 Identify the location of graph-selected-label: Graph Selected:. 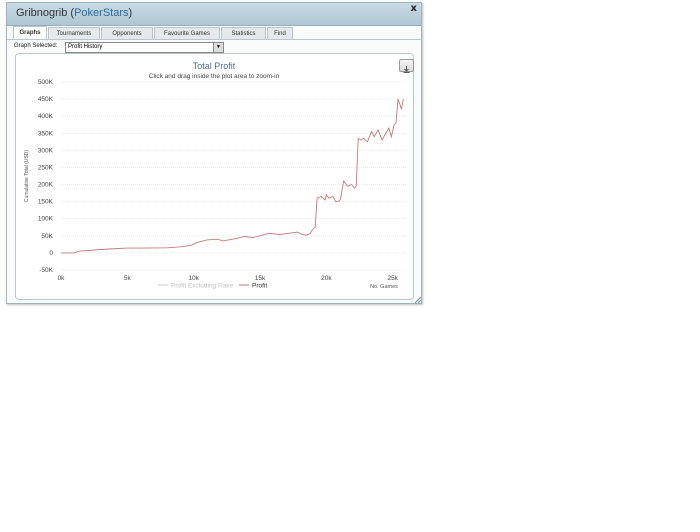
(36, 46).